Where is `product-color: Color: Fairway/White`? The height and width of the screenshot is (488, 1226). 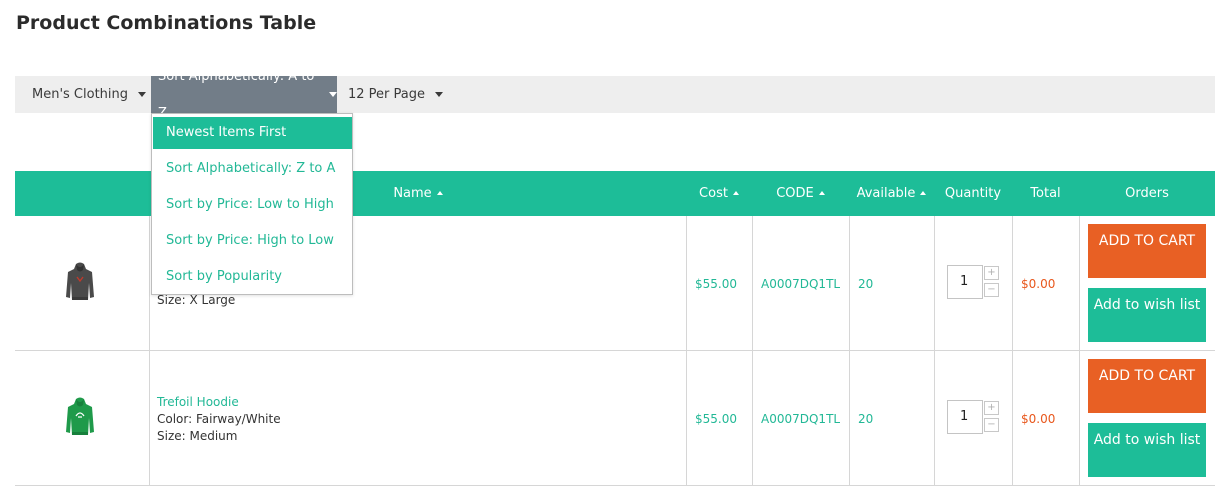
product-color: Color: Fairway/White is located at coordinates (219, 419).